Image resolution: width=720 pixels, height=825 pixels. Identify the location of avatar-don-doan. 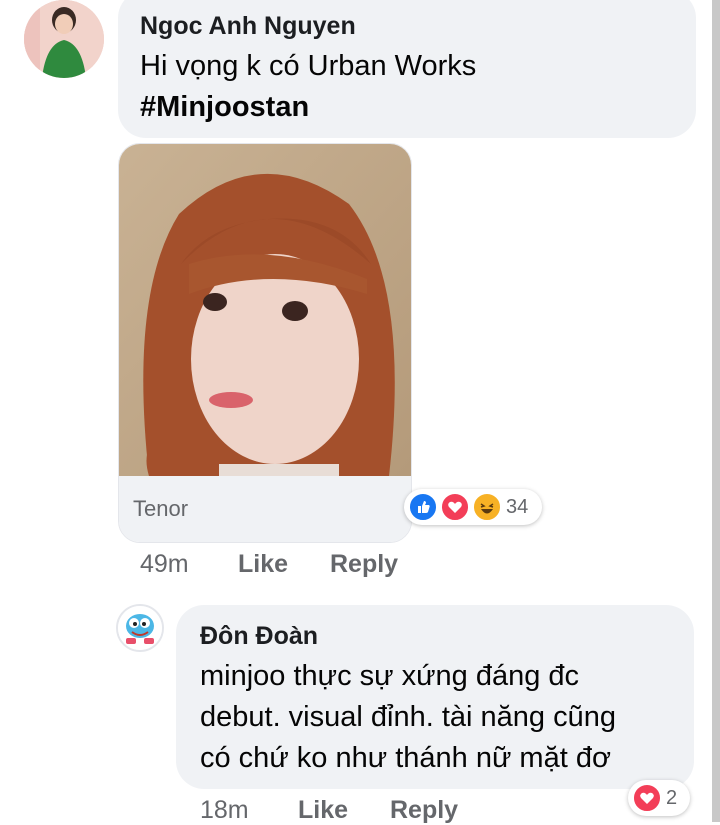
(140, 628).